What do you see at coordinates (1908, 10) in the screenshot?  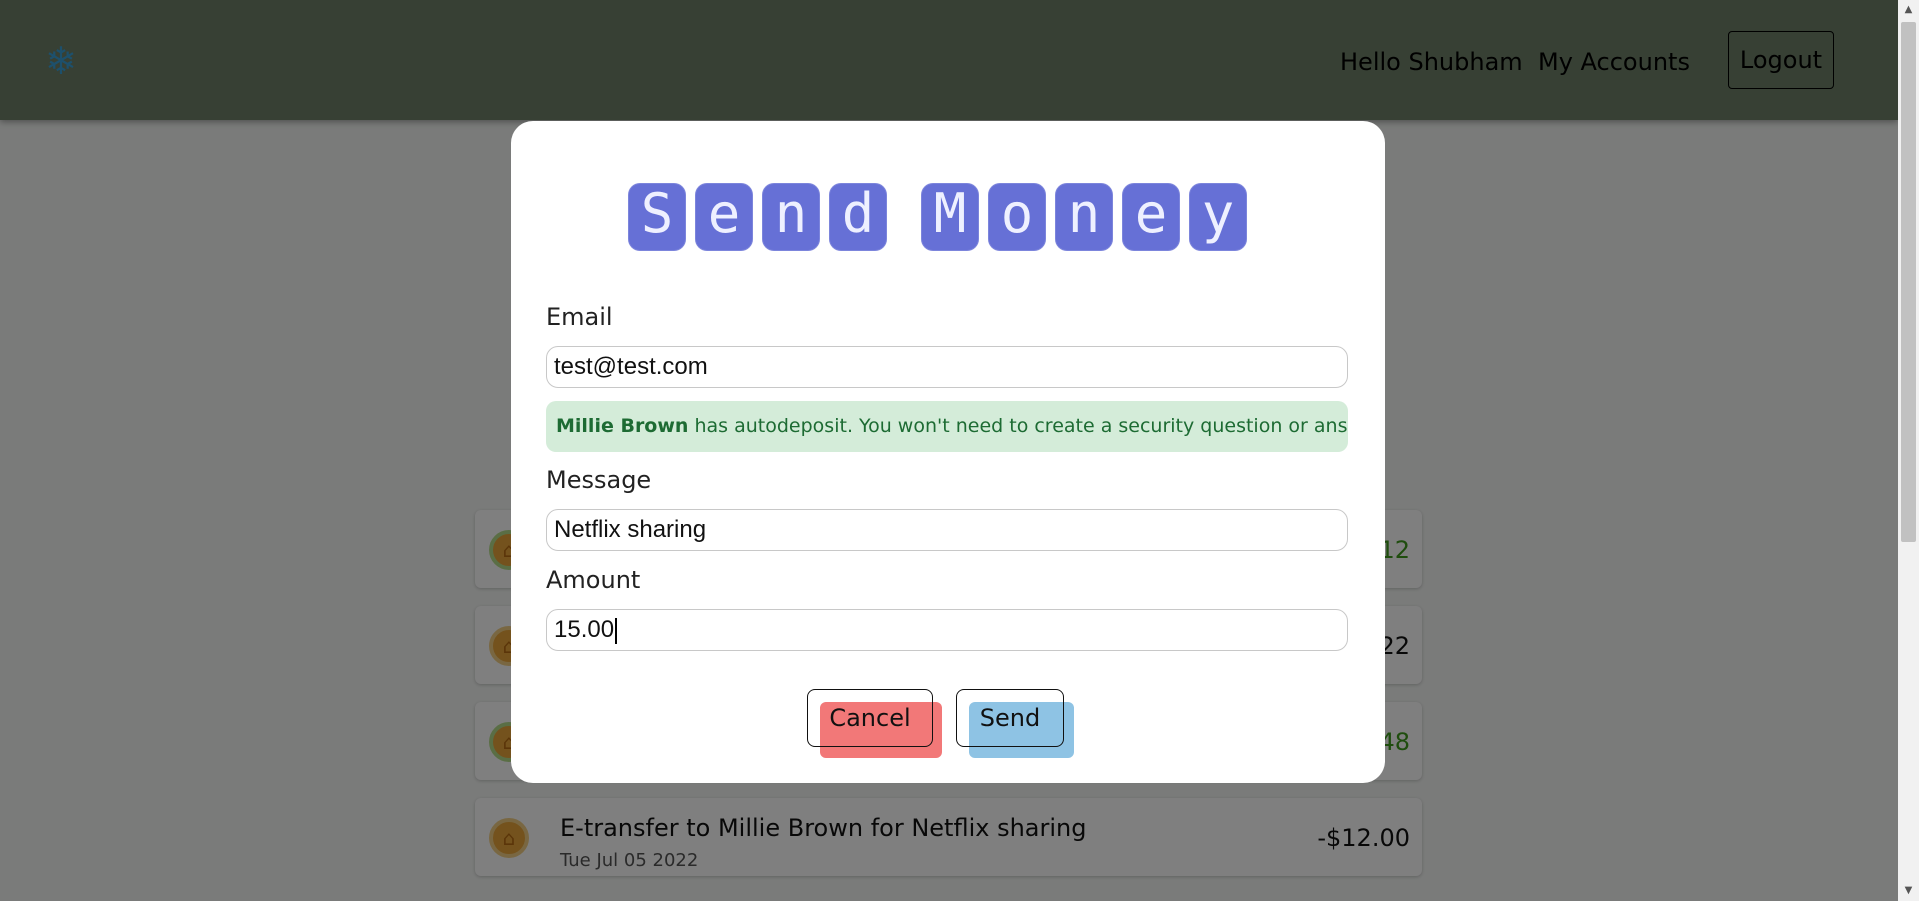 I see `scroll-up-arrow-icon: ▲` at bounding box center [1908, 10].